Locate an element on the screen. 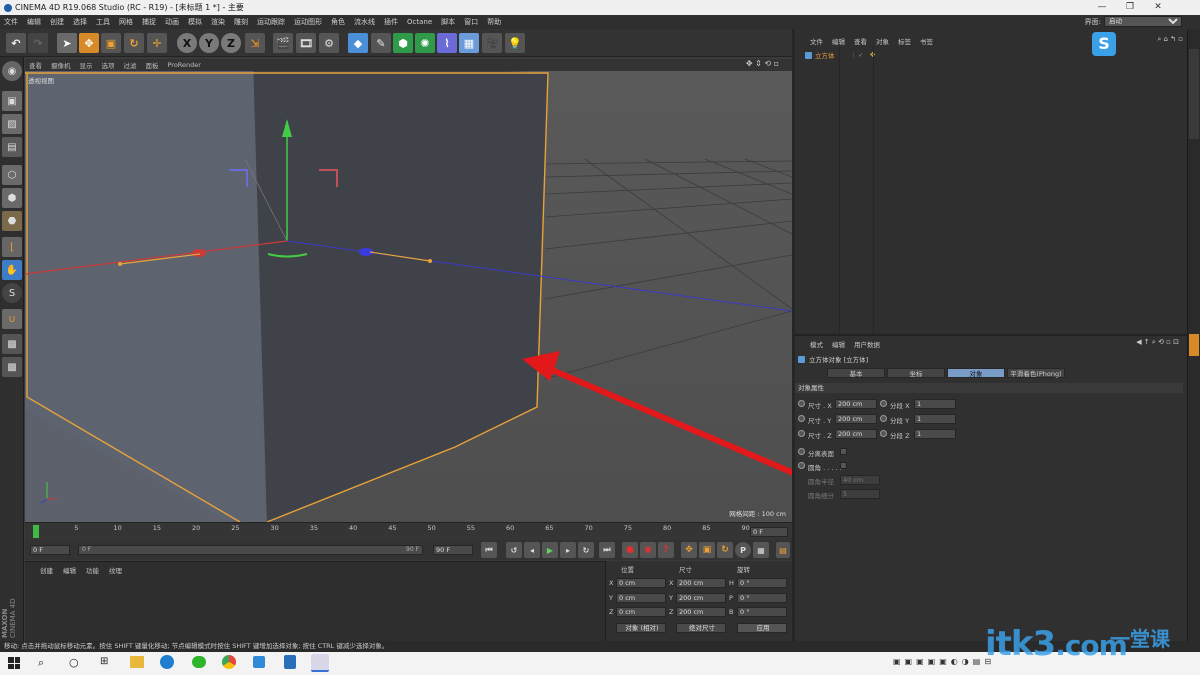 The height and width of the screenshot is (675, 1200). vp-menu-prorender: ProRender is located at coordinates (184, 65).